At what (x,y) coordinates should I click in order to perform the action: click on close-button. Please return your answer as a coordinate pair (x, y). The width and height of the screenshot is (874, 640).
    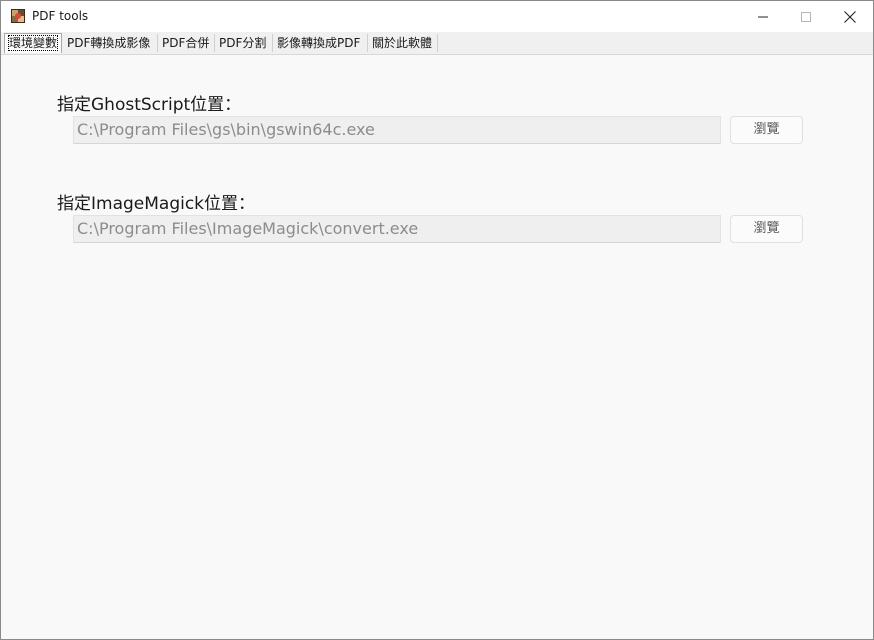
    Looking at the image, I should click on (850, 16).